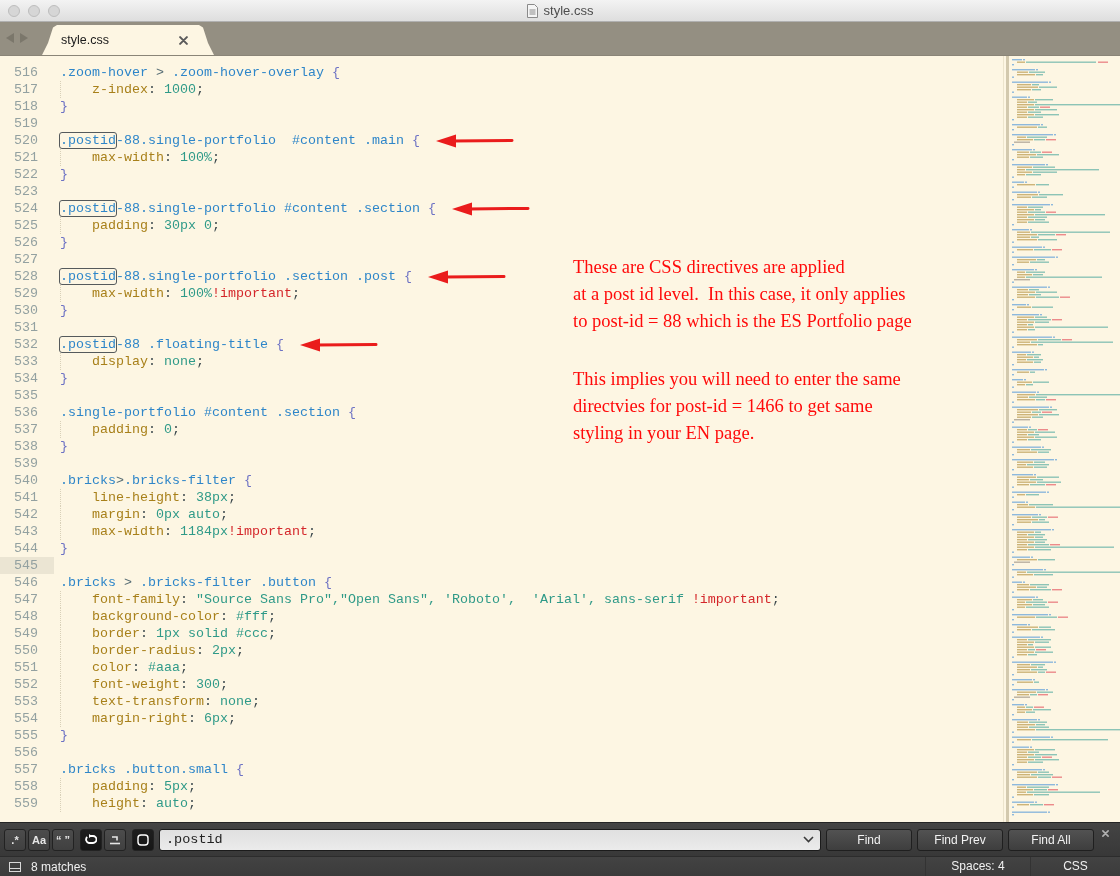  What do you see at coordinates (26, 752) in the screenshot?
I see `line-number: 556` at bounding box center [26, 752].